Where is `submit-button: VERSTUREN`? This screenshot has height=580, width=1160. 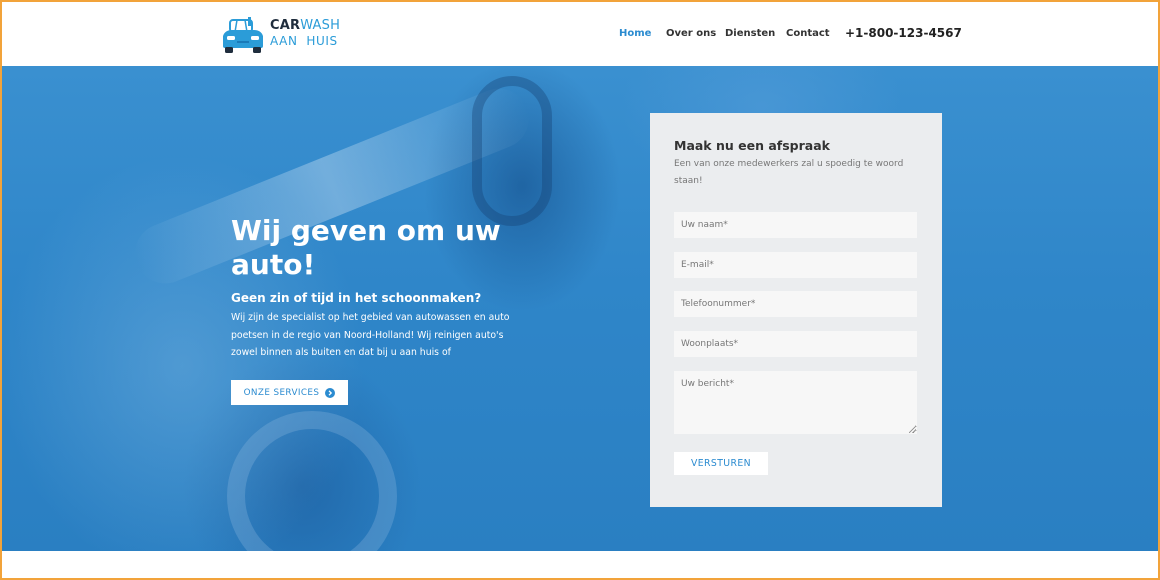
submit-button: VERSTUREN is located at coordinates (721, 463).